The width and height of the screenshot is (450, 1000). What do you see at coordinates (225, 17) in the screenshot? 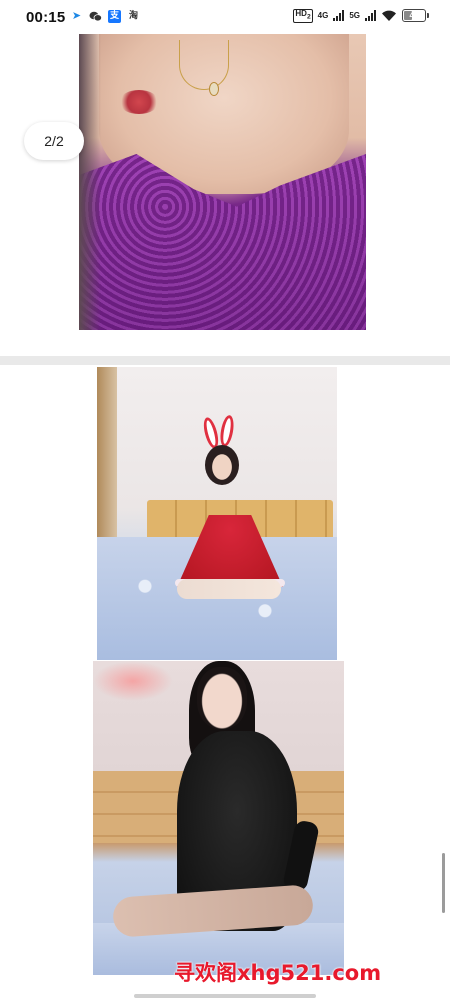
I see `status-bar: 00:15 ➤ 支 淘 HD2 4G 5G 47` at bounding box center [225, 17].